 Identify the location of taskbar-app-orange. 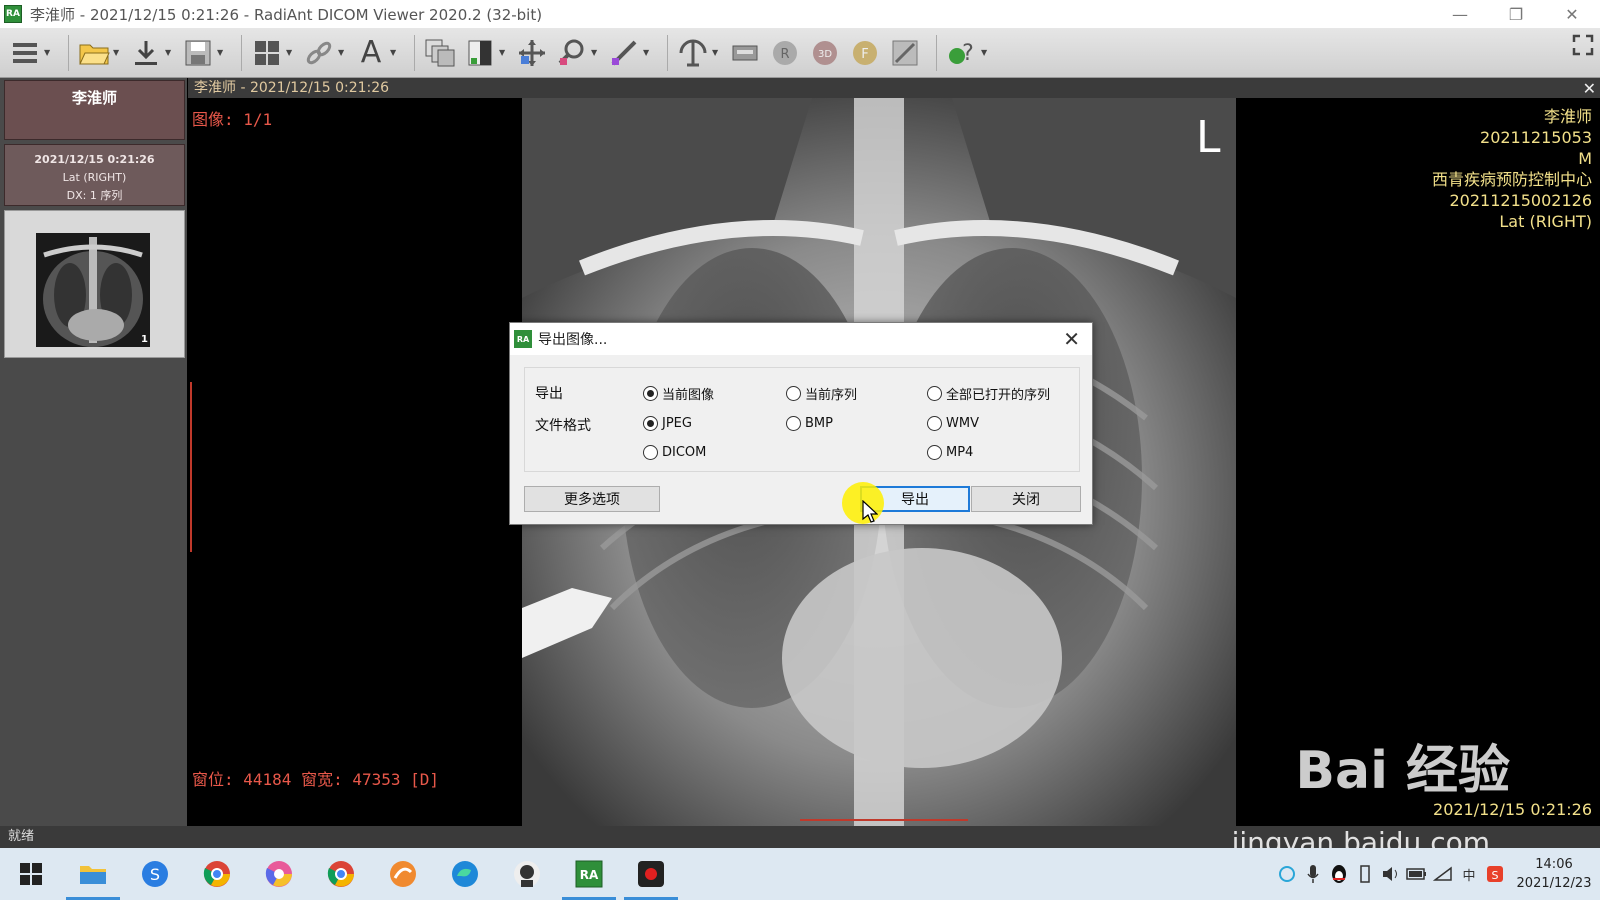
(403, 874).